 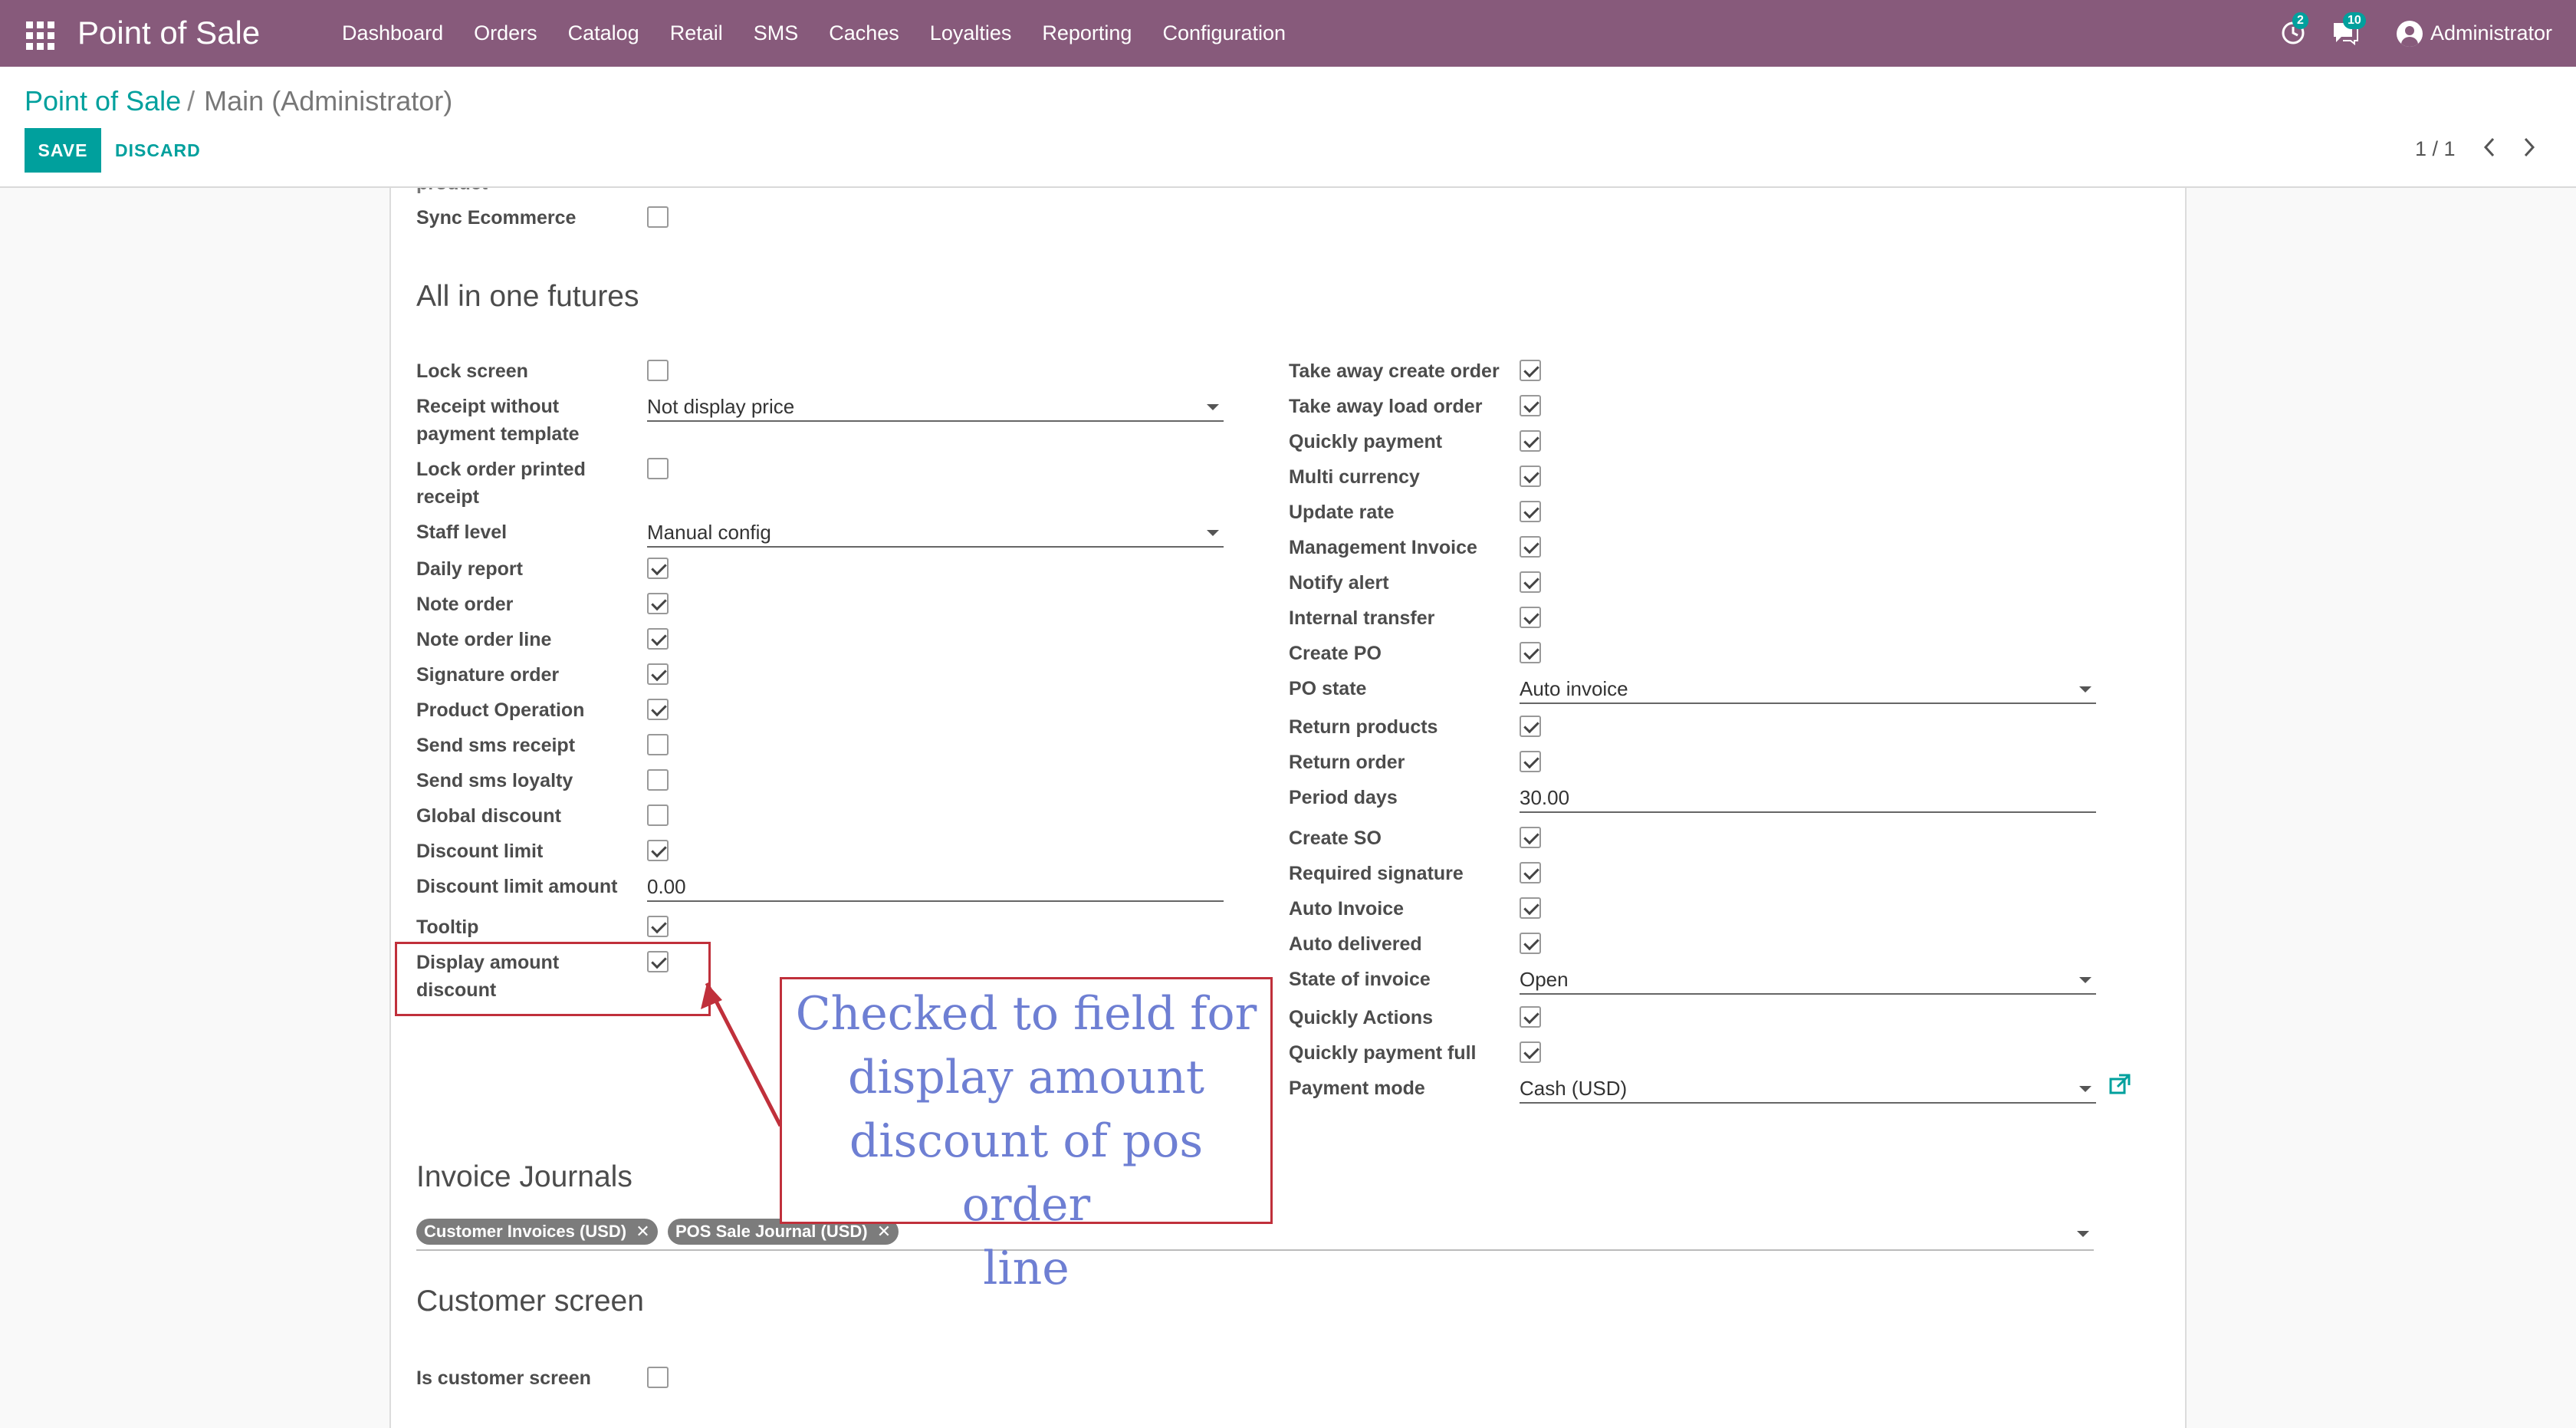 What do you see at coordinates (777, 33) in the screenshot?
I see `menu-item-sms: SMS` at bounding box center [777, 33].